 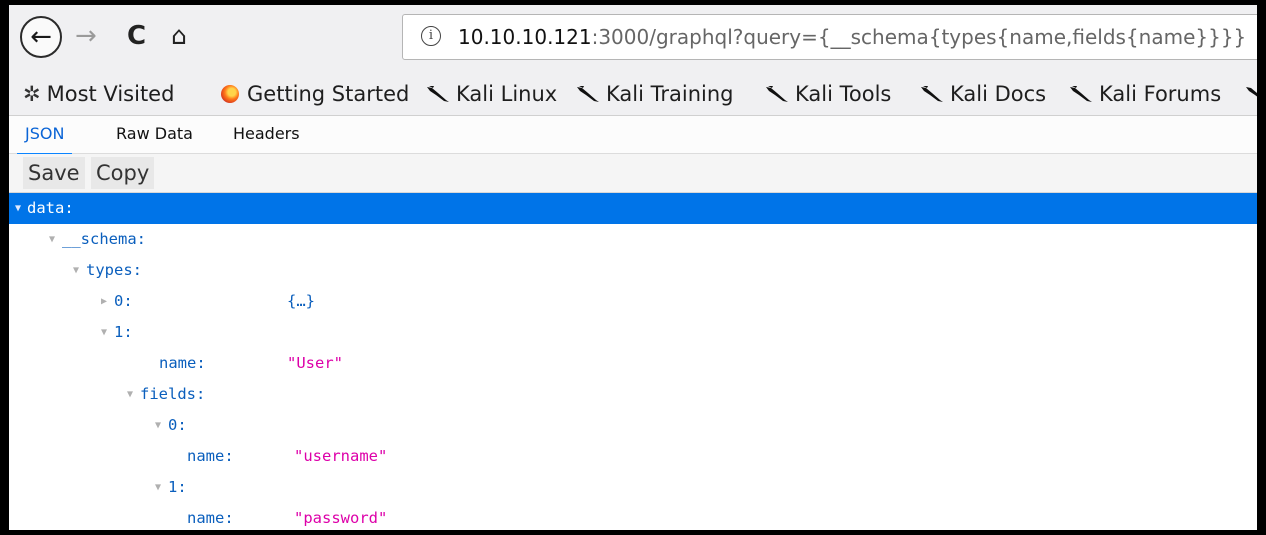 I want to click on bookmark-kali-docs: Kali Docs, so click(x=983, y=94).